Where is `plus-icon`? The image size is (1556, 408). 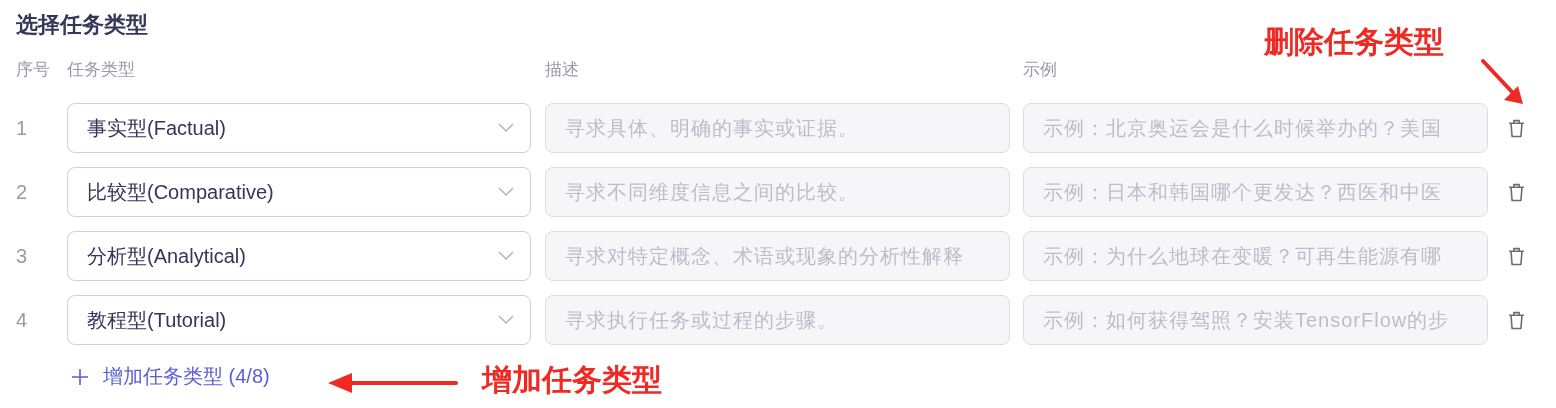 plus-icon is located at coordinates (80, 376).